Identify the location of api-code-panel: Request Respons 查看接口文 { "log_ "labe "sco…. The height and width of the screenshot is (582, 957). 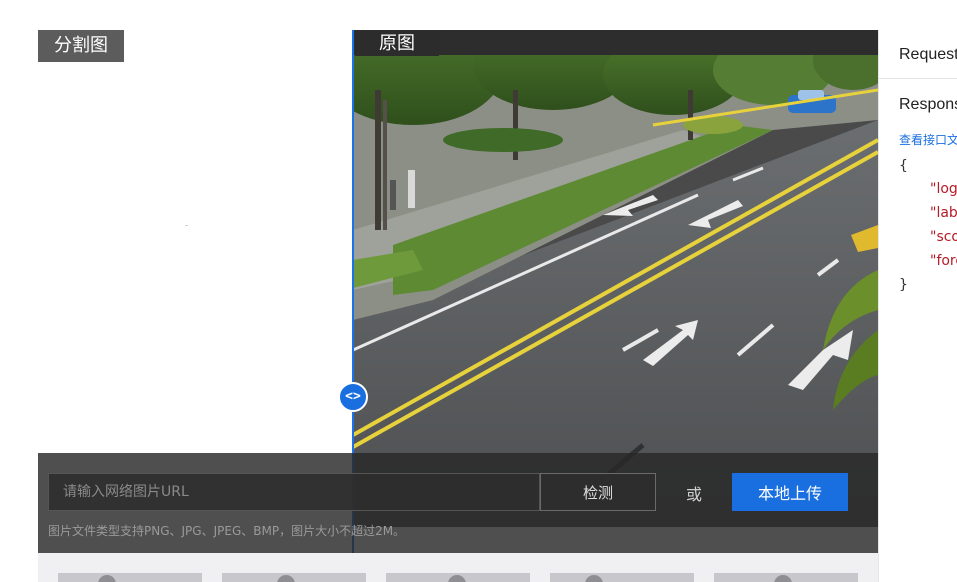
(917, 306).